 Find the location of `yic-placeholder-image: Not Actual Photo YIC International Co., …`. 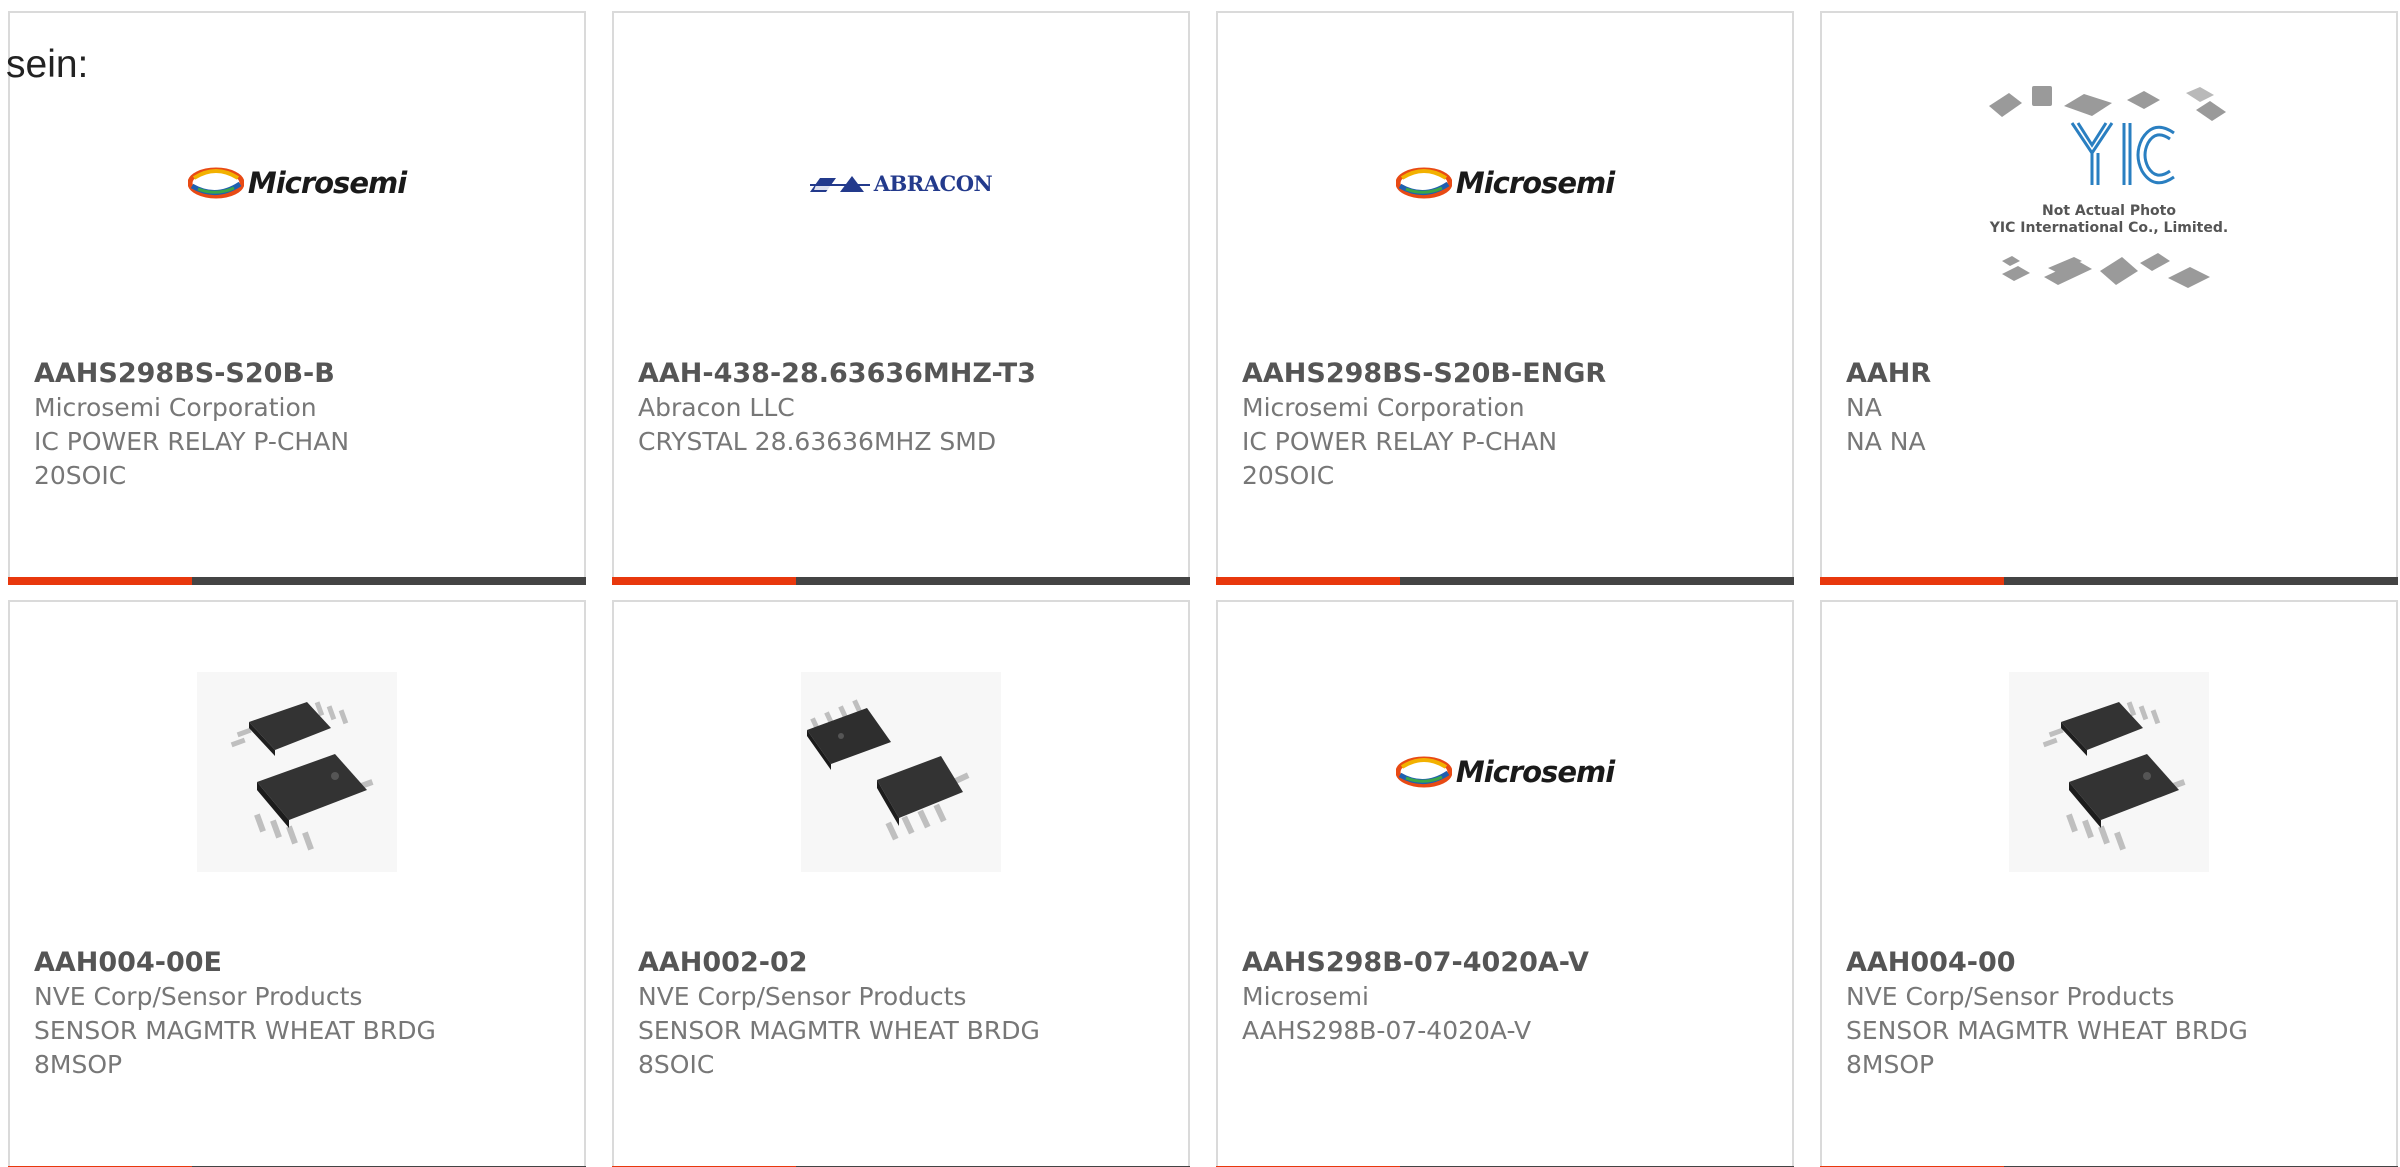

yic-placeholder-image: Not Actual Photo YIC International Co., … is located at coordinates (2109, 183).